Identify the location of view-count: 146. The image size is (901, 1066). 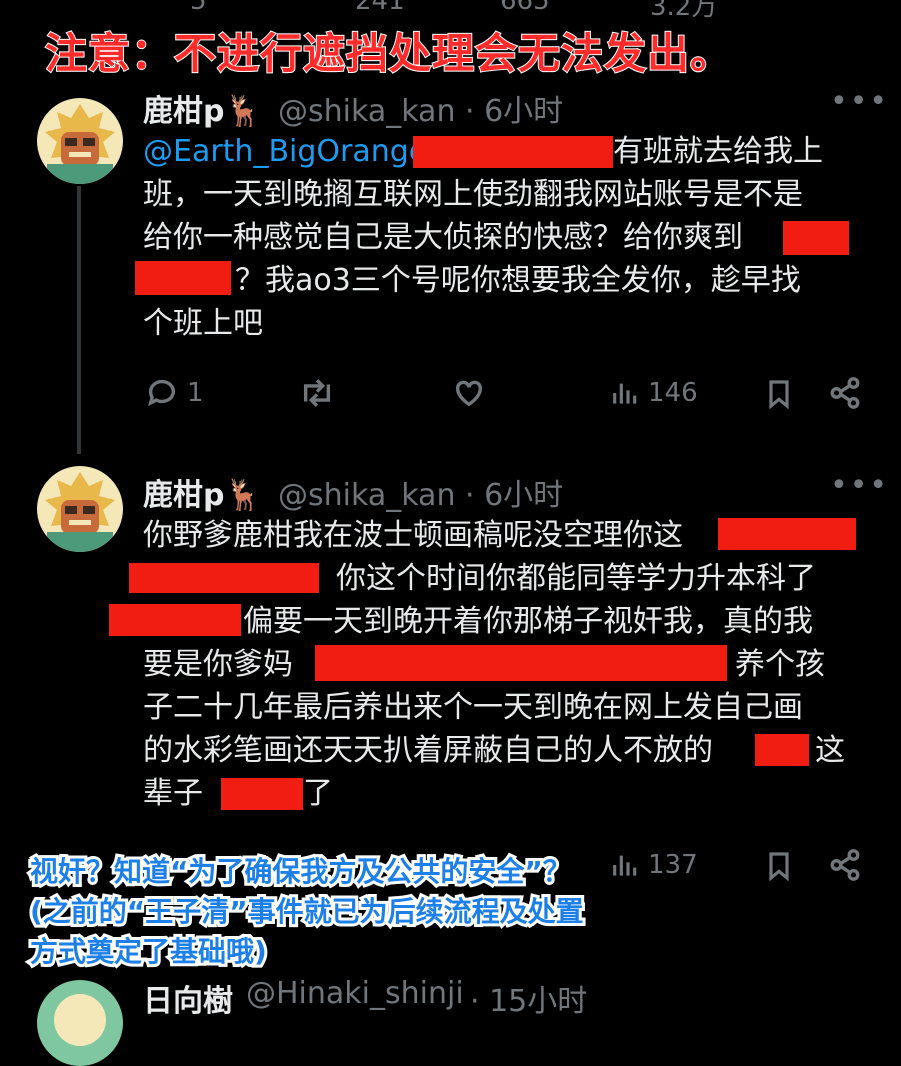
(673, 393).